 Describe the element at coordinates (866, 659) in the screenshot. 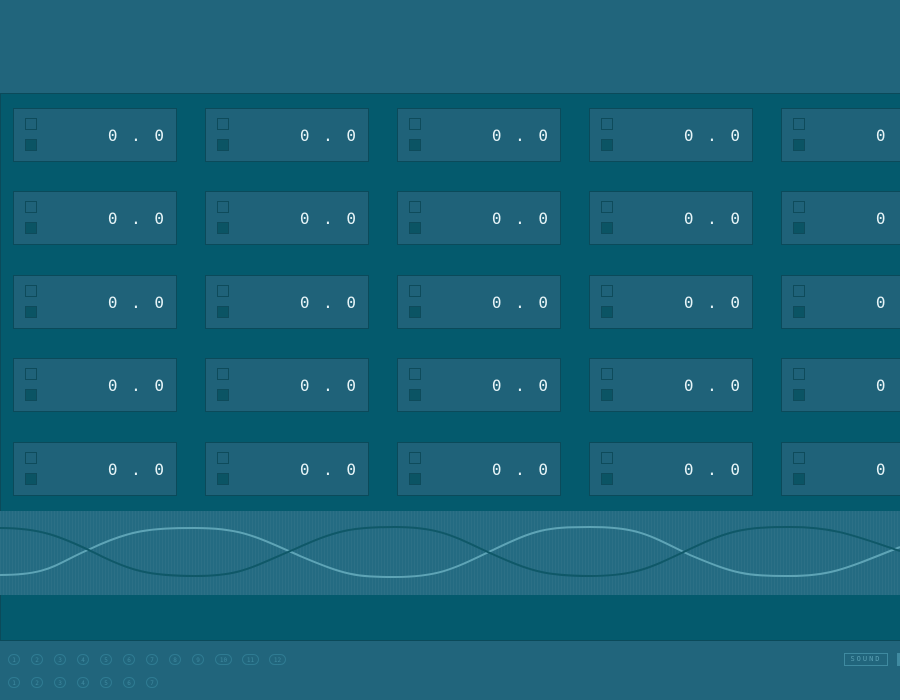

I see `sound-button: SOUND` at that location.